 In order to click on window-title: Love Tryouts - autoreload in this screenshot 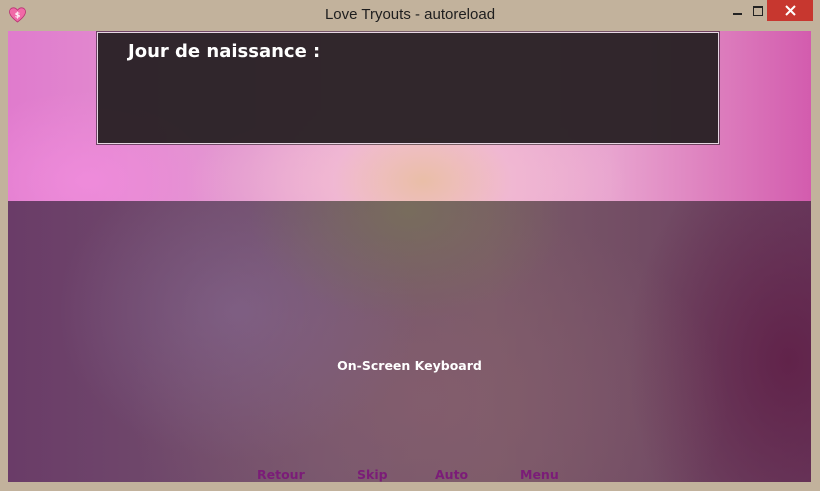, I will do `click(410, 14)`.